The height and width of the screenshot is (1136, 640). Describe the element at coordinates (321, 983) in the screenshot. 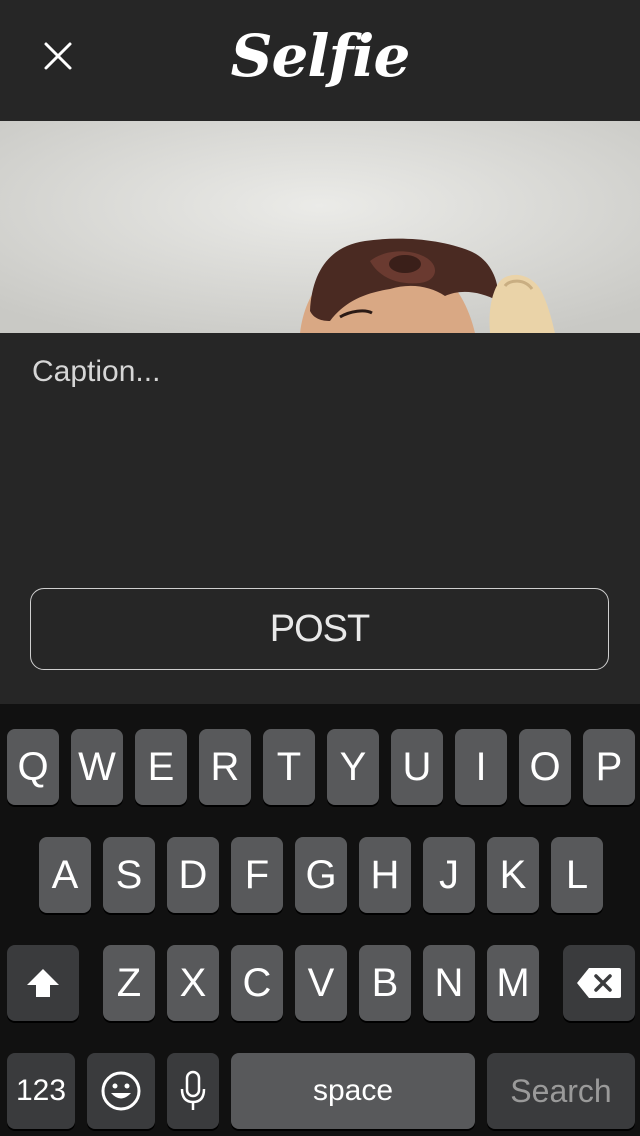

I see `key-v: V` at that location.